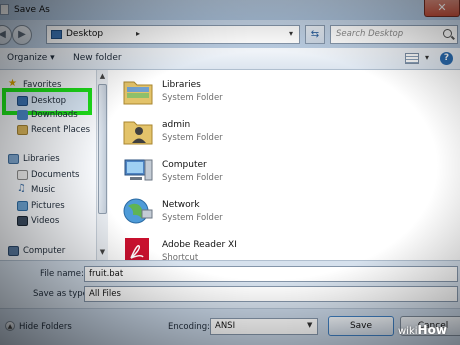 The image size is (460, 345). What do you see at coordinates (22, 175) in the screenshot?
I see `documents-icon` at bounding box center [22, 175].